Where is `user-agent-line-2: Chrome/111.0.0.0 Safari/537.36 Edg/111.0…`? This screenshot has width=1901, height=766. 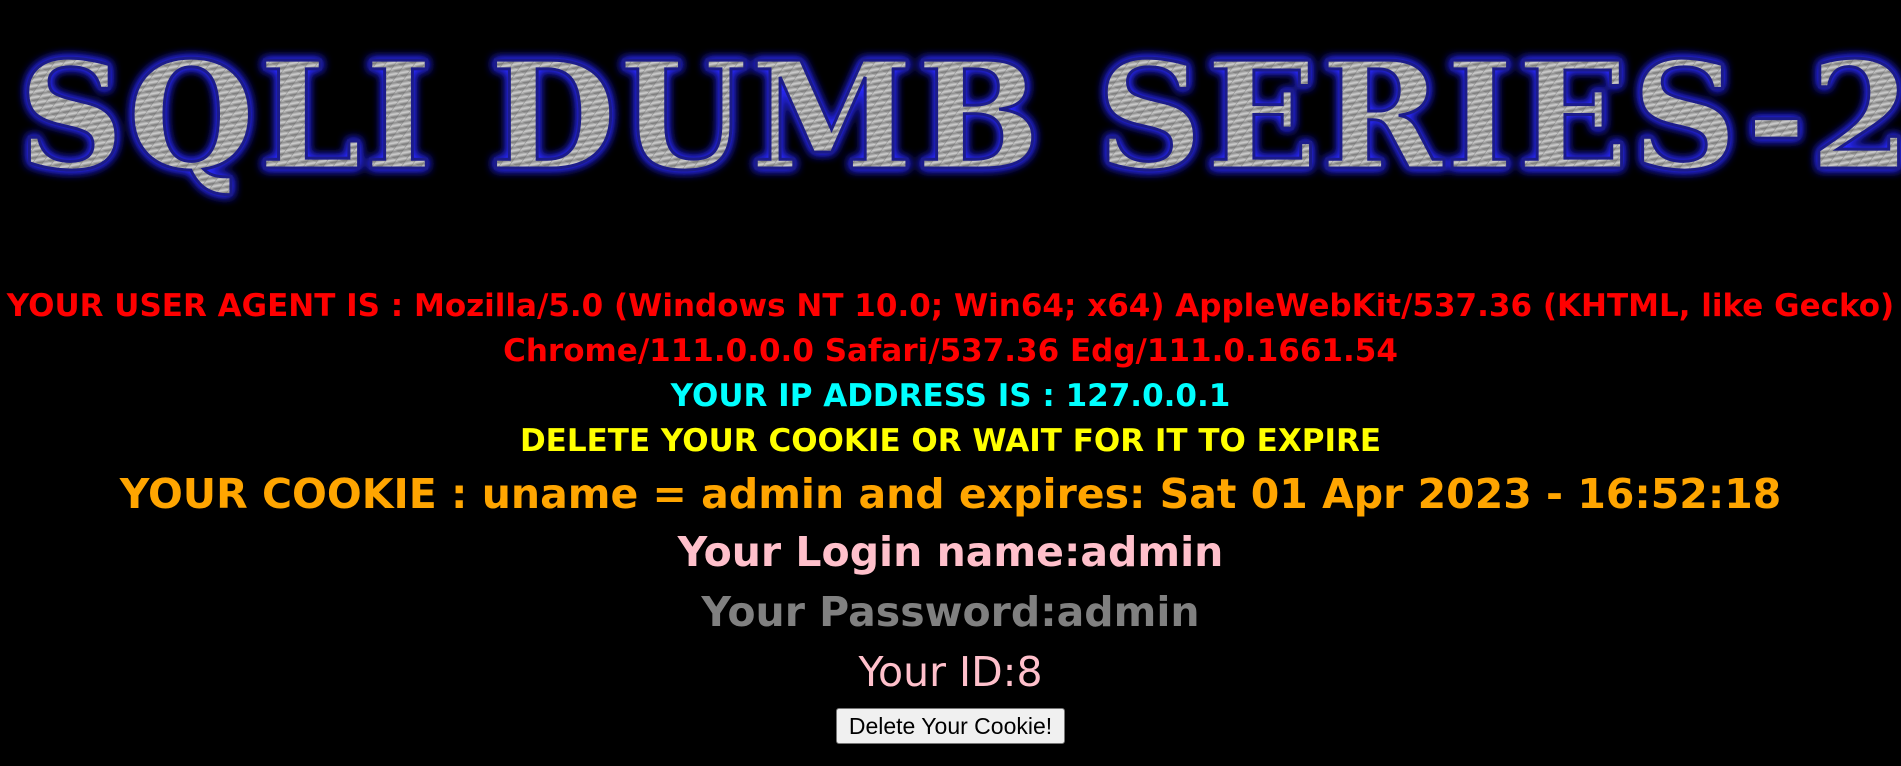
user-agent-line-2: Chrome/111.0.0.0 Safari/537.36 Edg/111.0… is located at coordinates (950, 351).